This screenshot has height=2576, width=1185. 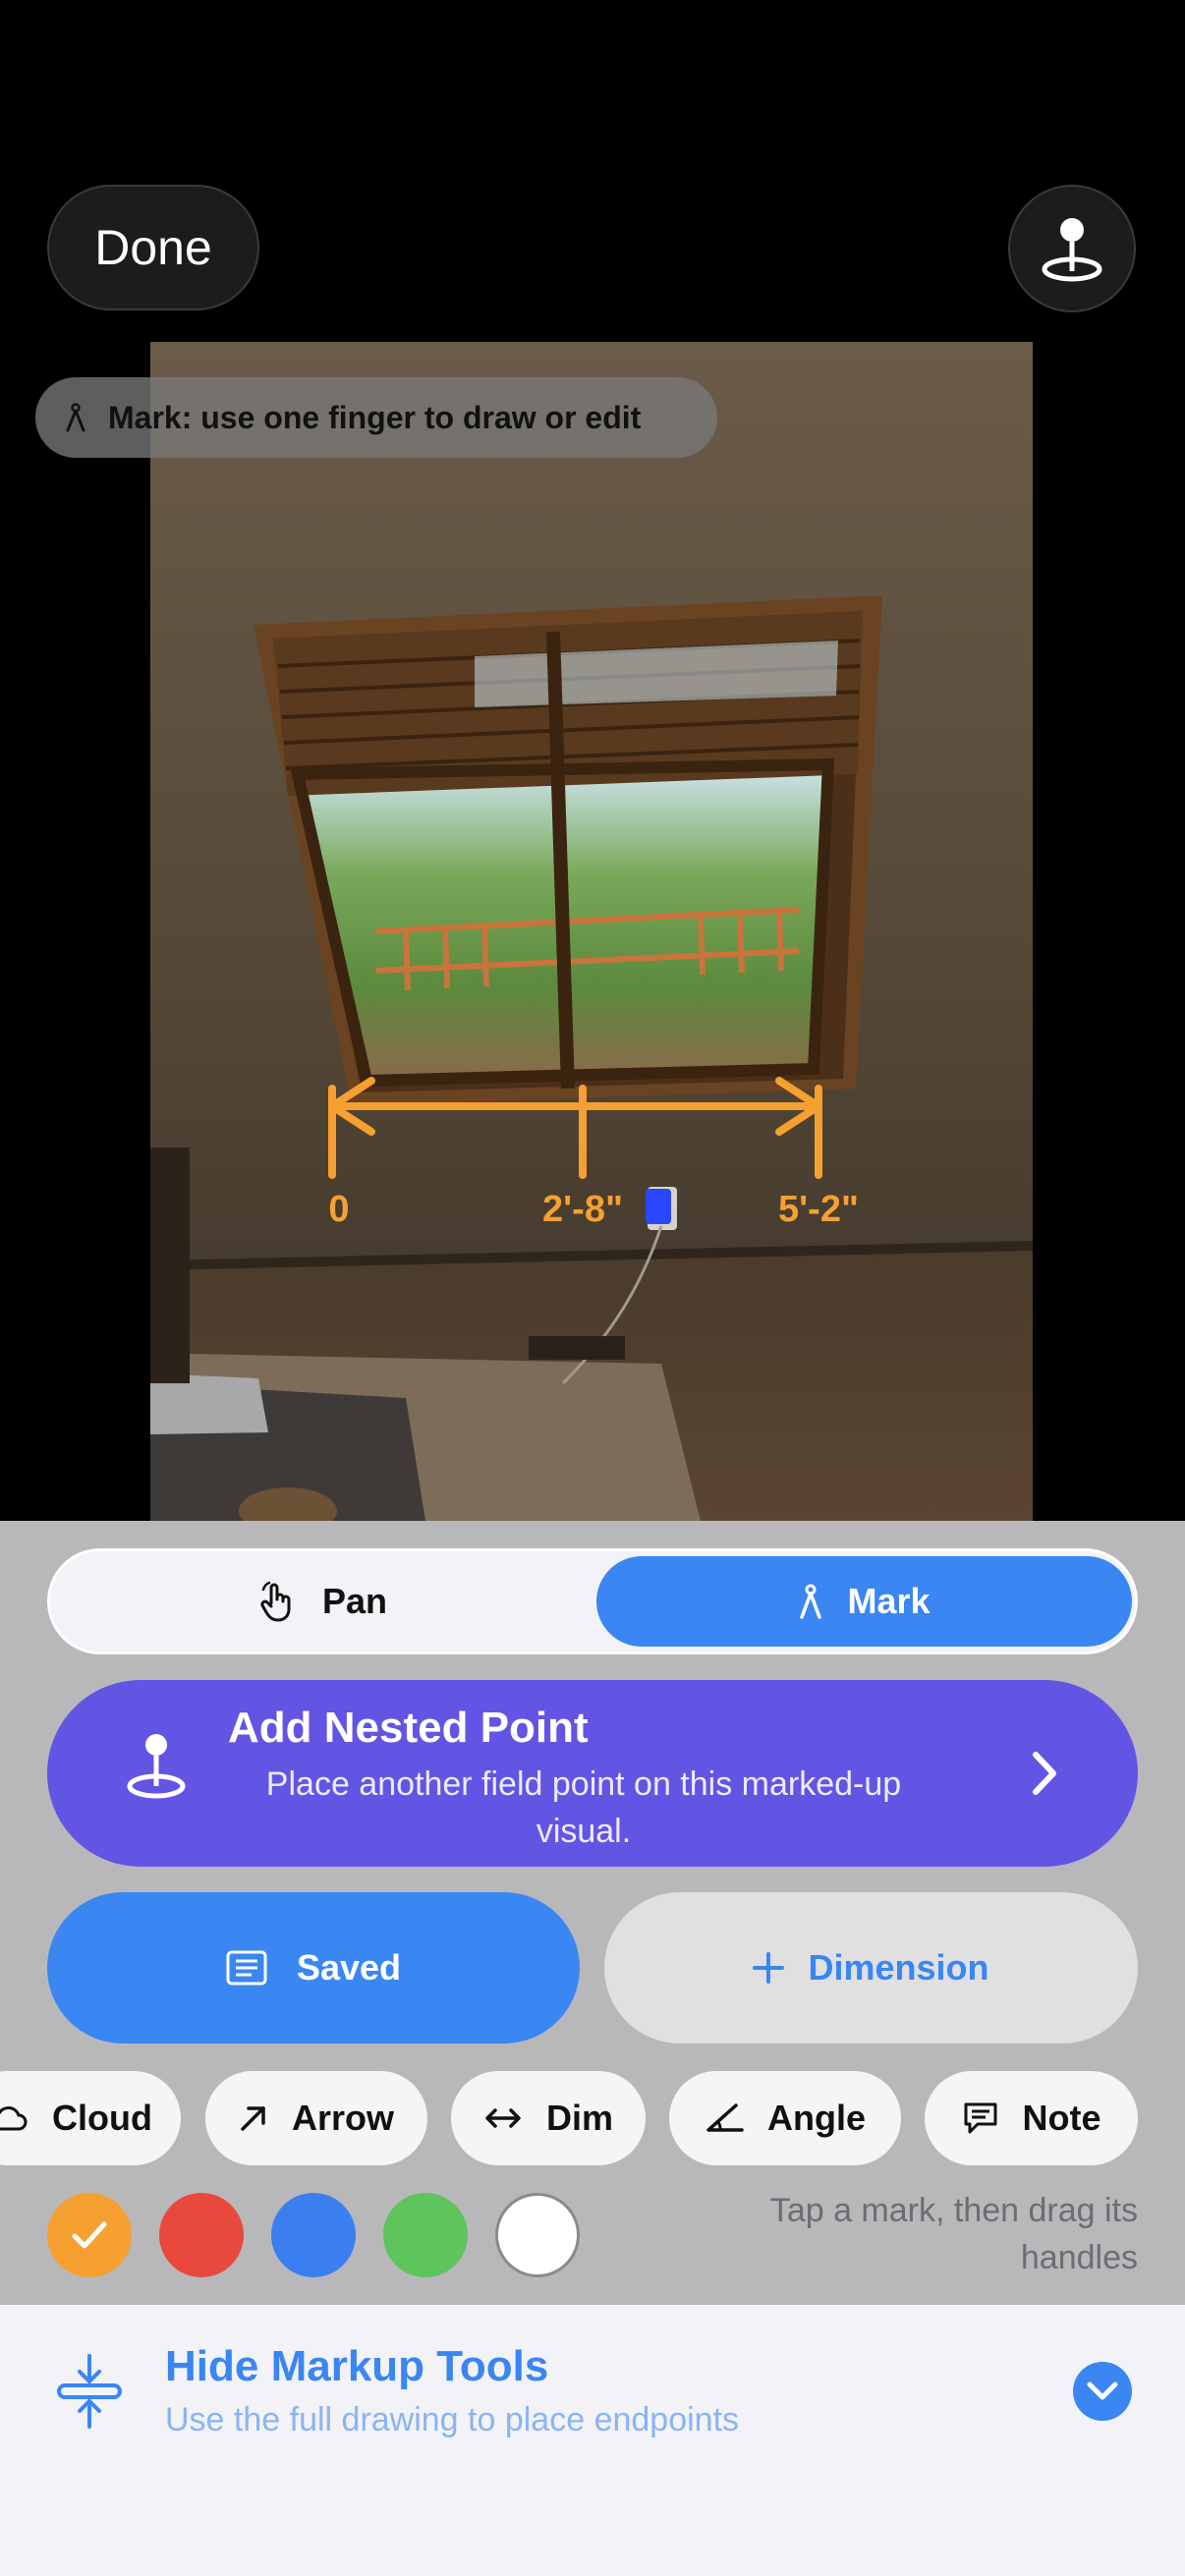 I want to click on arrow-up-right-icon, so click(x=253, y=2118).